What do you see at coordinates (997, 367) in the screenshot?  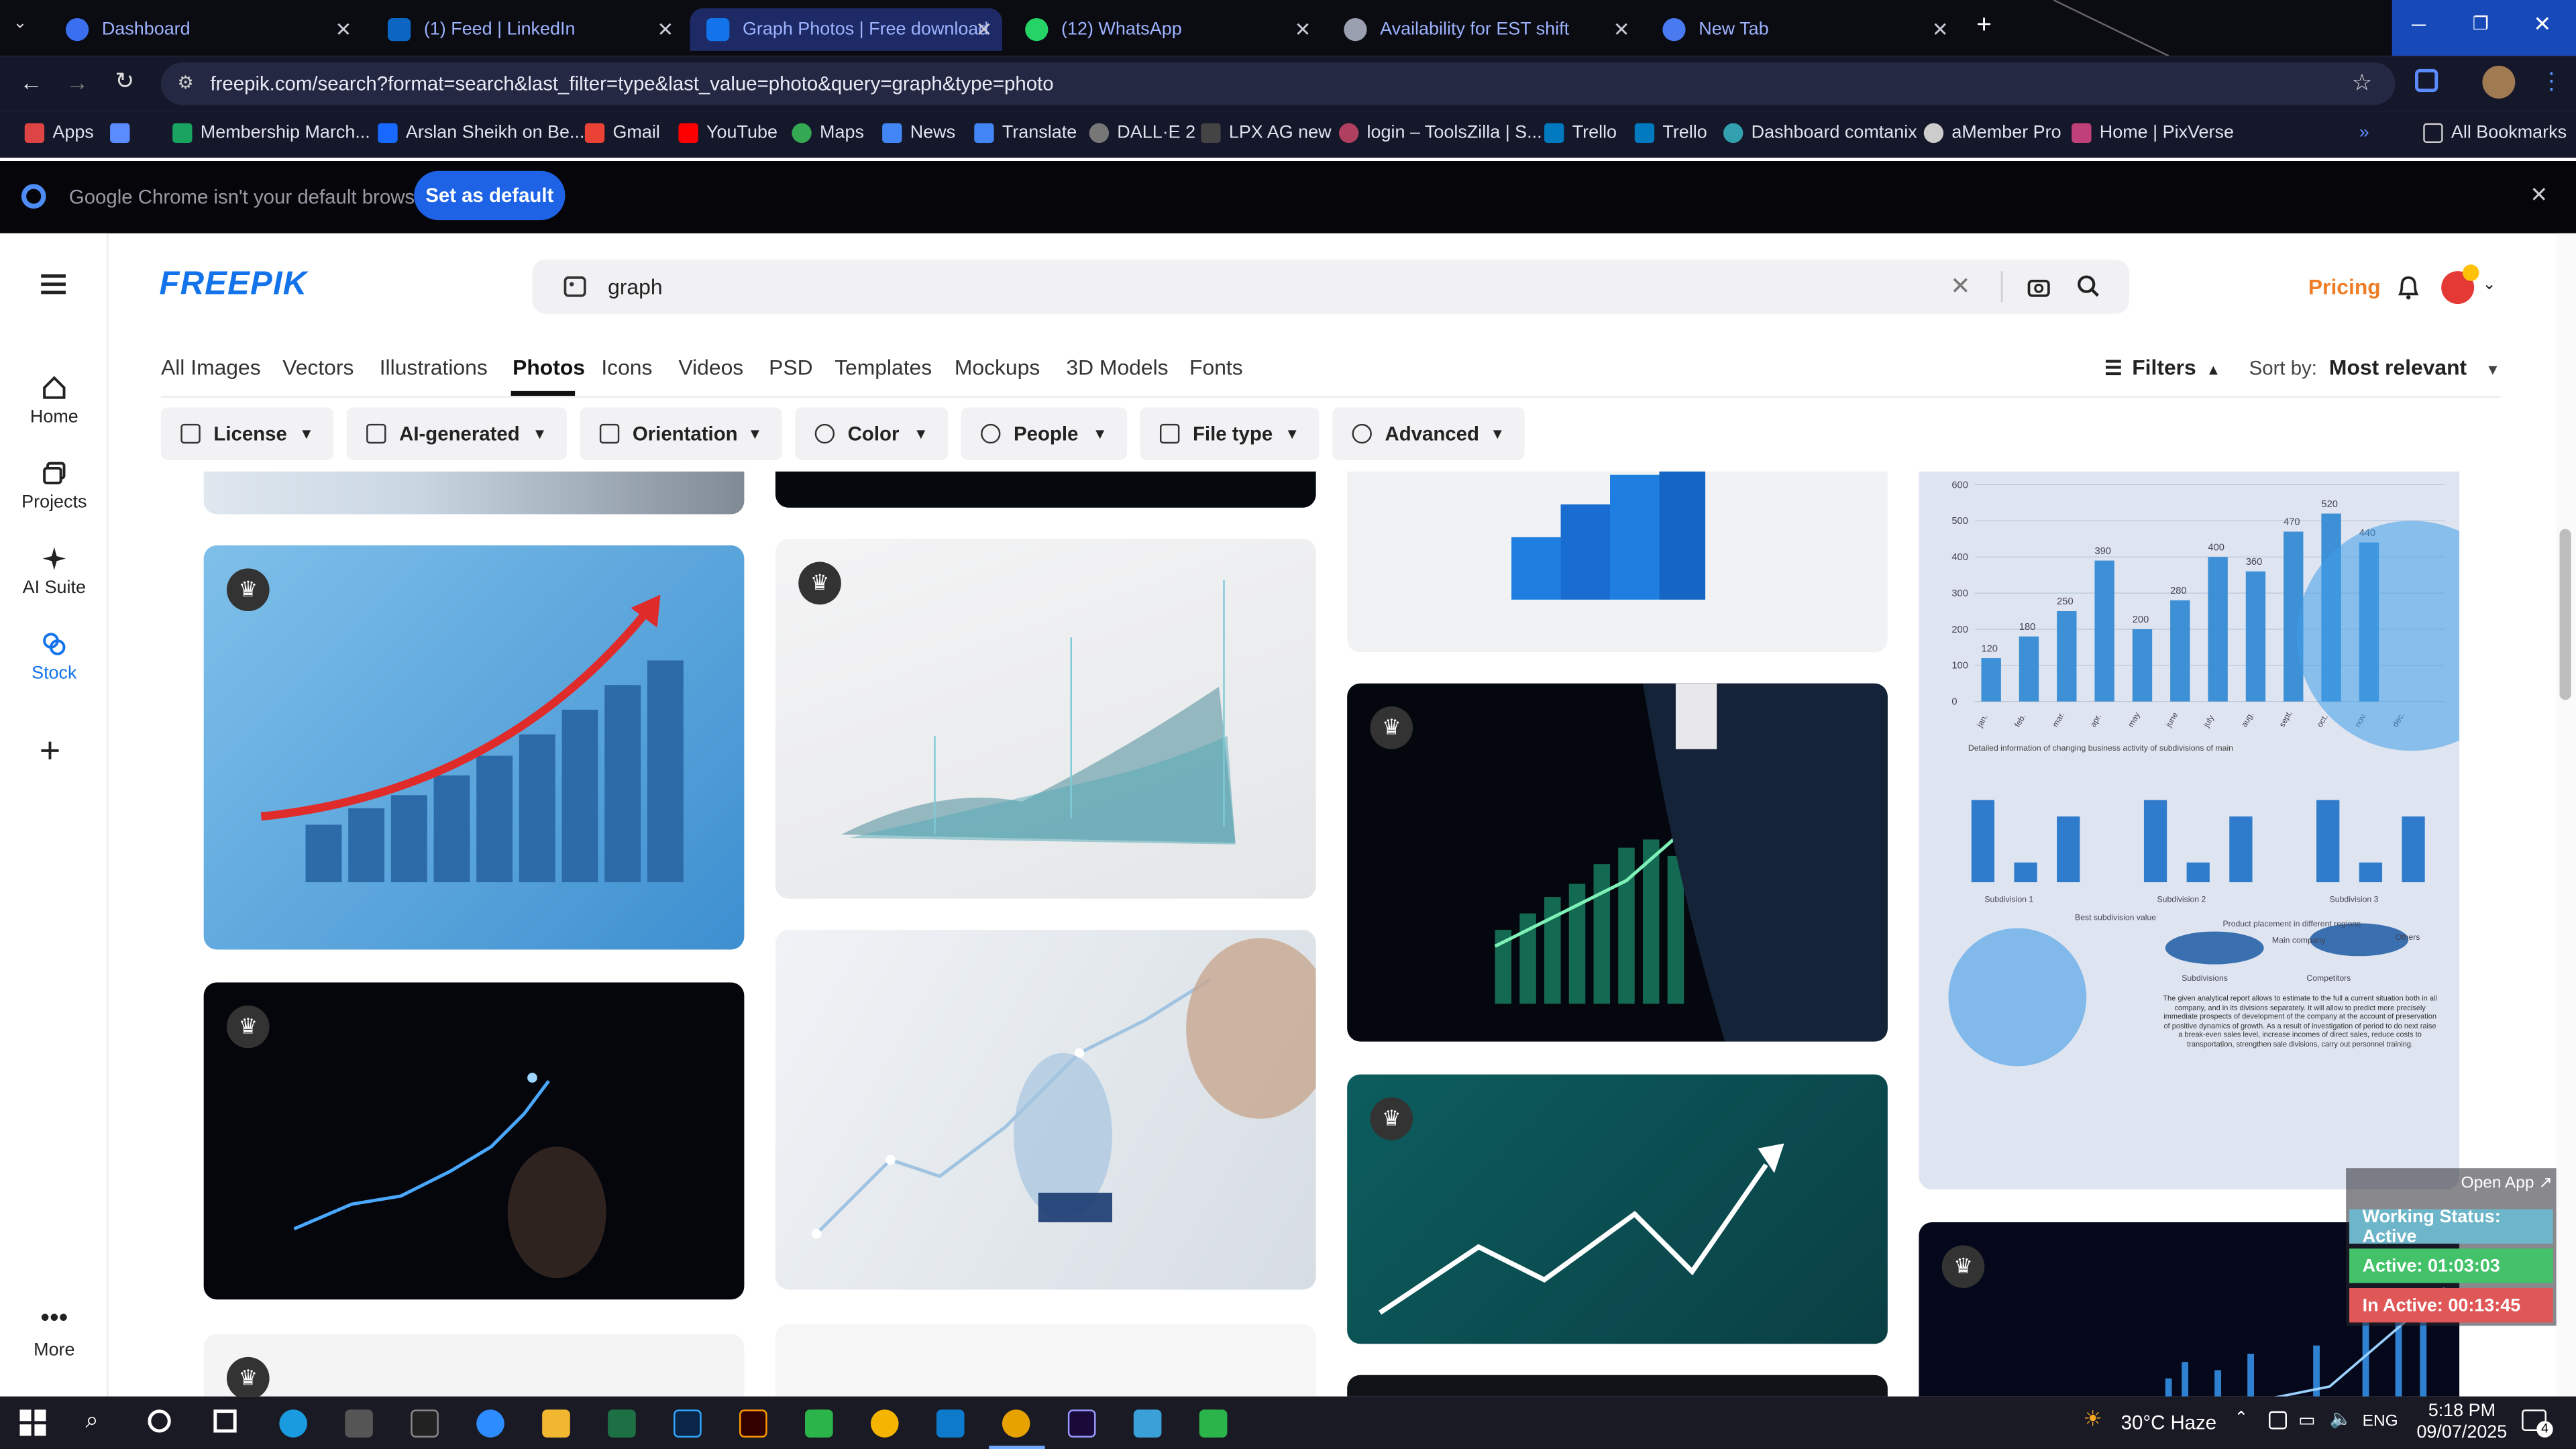 I see `tab-mockups: Mockups` at bounding box center [997, 367].